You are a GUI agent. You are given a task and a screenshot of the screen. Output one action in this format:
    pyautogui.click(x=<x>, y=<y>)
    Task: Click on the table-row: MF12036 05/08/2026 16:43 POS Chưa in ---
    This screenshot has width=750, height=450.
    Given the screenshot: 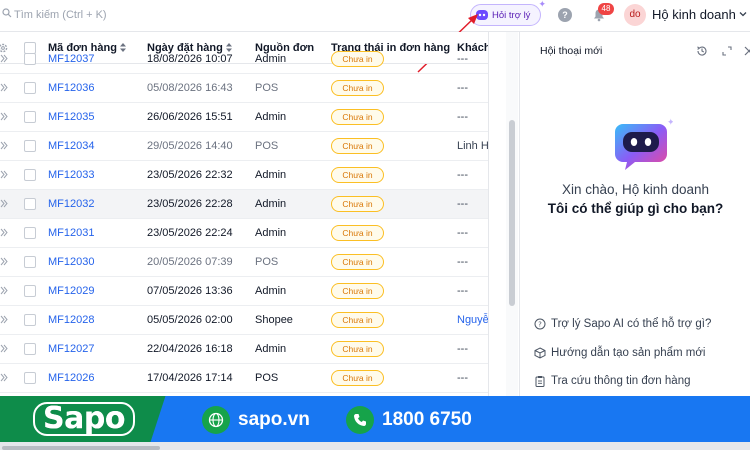 What is the action you would take?
    pyautogui.click(x=244, y=88)
    